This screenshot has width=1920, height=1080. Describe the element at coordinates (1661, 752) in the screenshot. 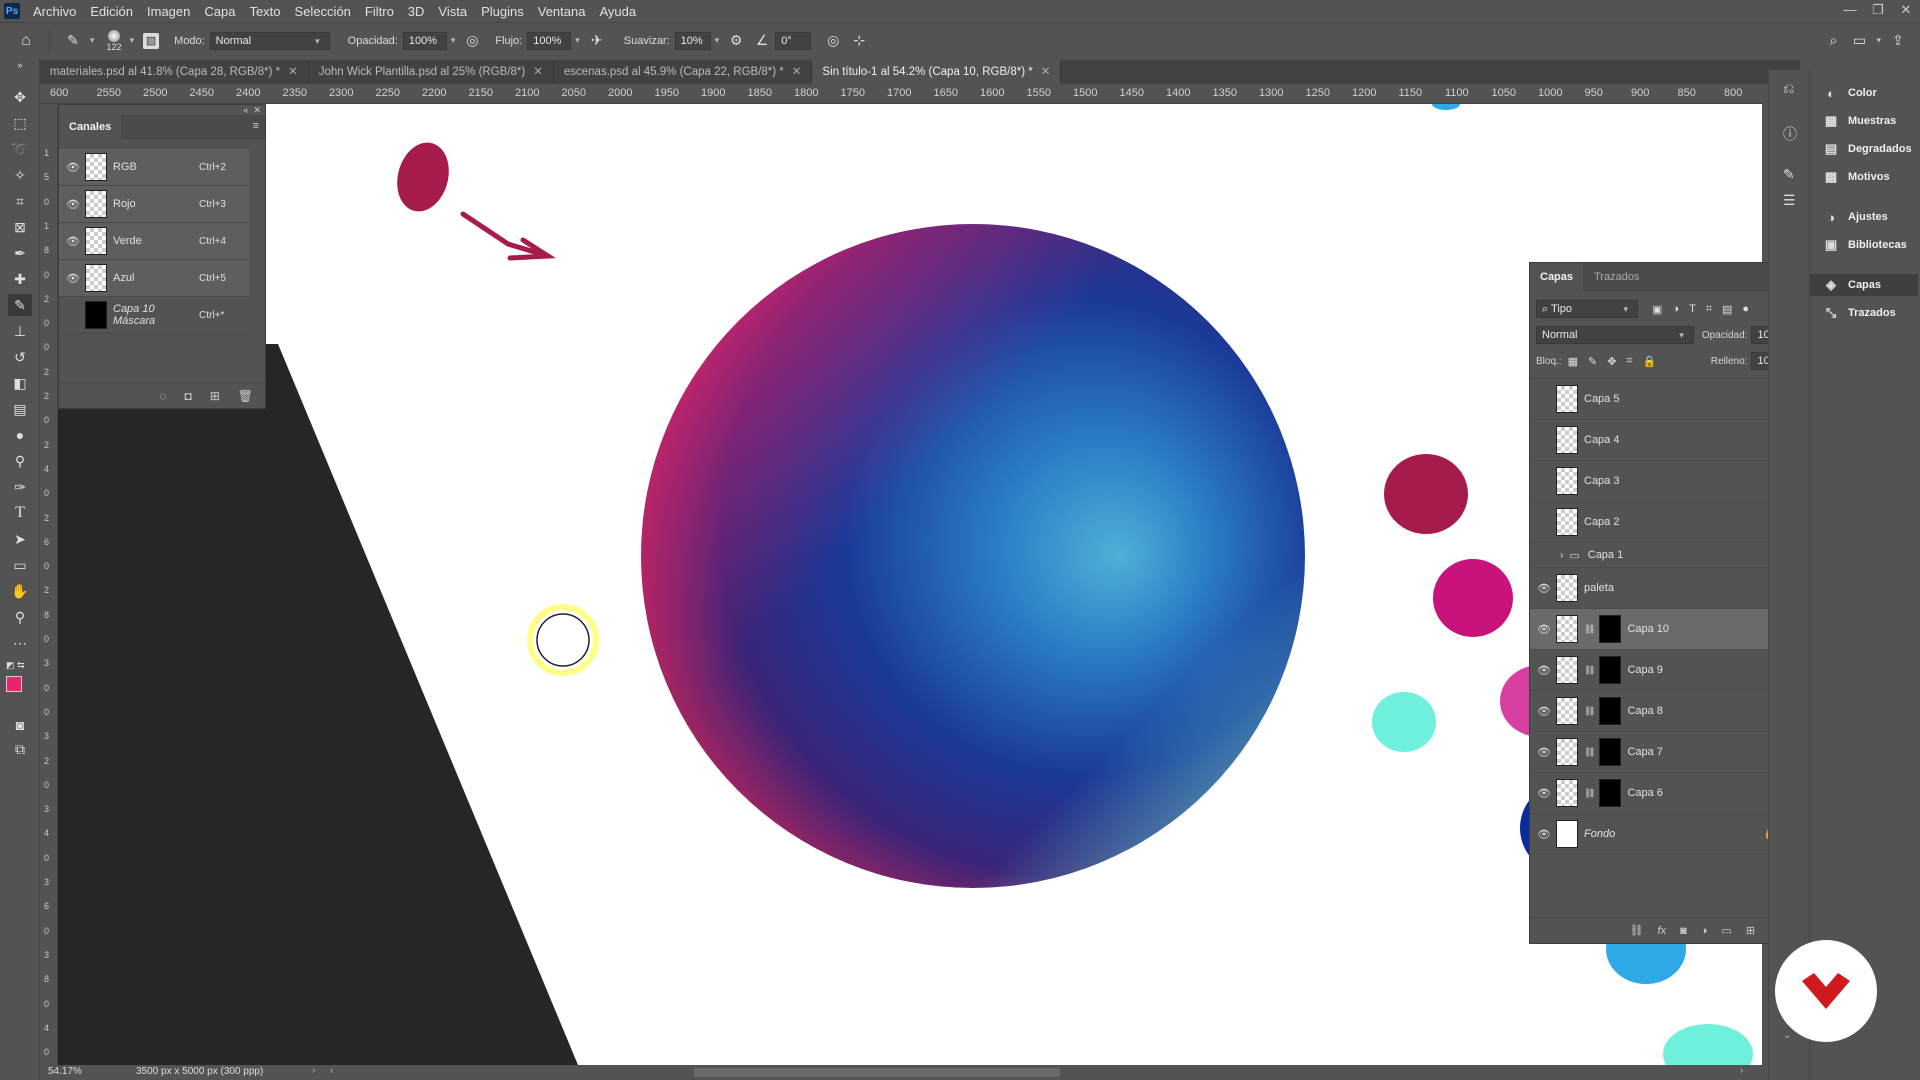

I see `layer-row: 👁 ⛓ Capa 7` at that location.